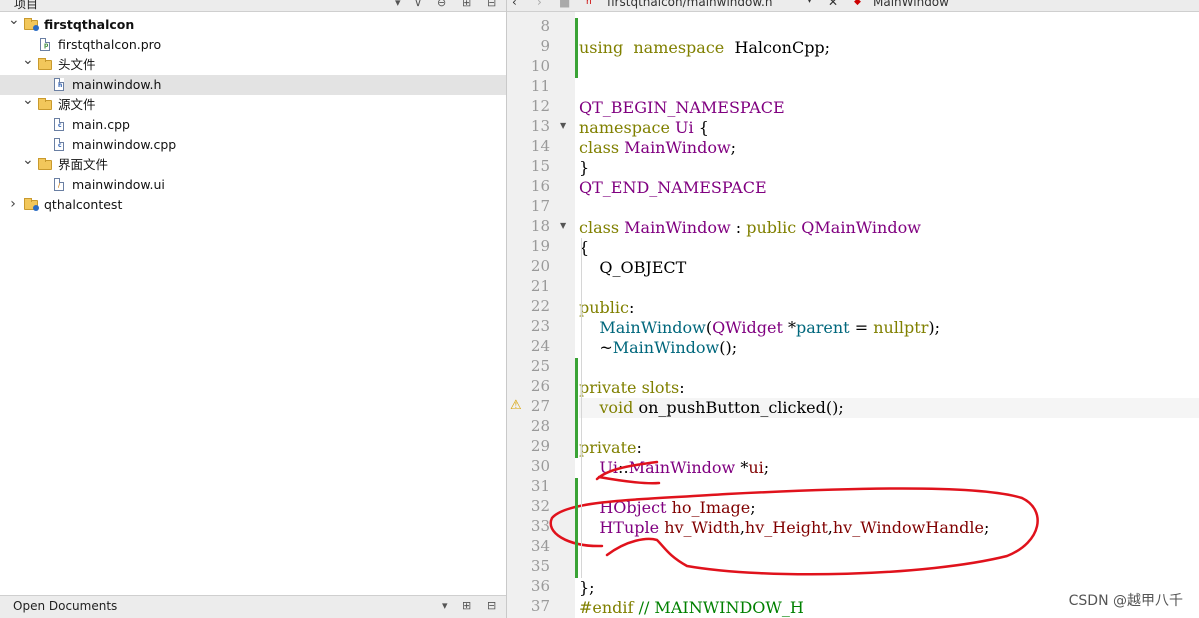 This screenshot has width=1199, height=618. I want to click on tree-item: ⌄ firstqthalcon, so click(253, 23).